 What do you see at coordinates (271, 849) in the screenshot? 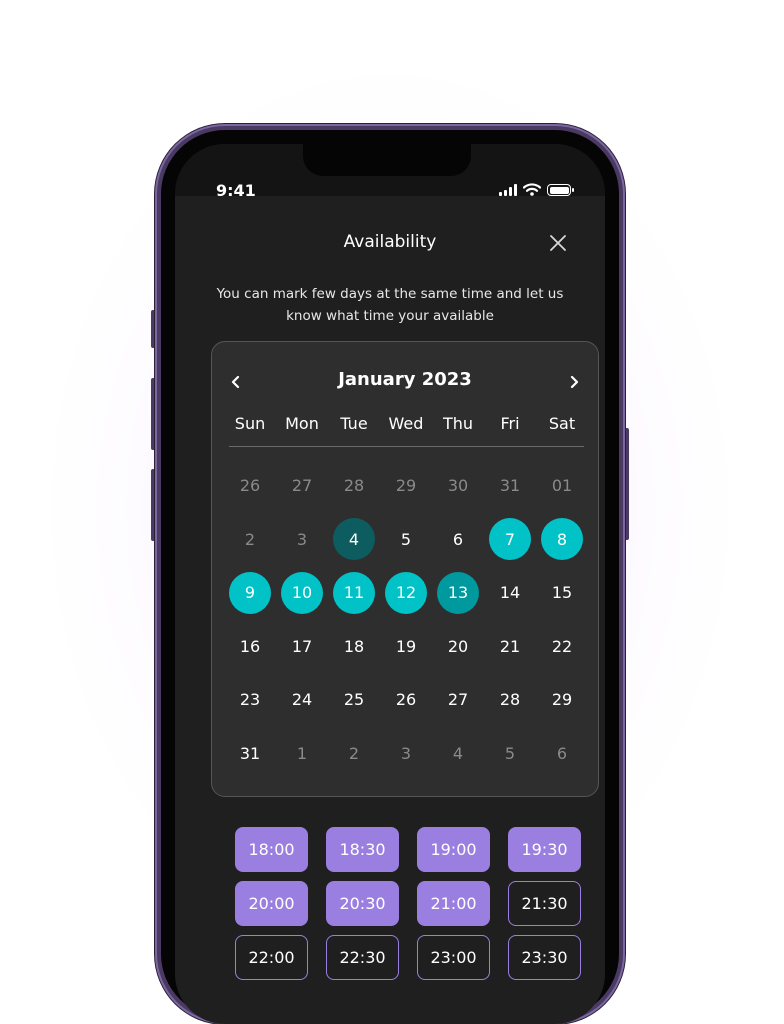
I see `time-slot-button: 18:00` at bounding box center [271, 849].